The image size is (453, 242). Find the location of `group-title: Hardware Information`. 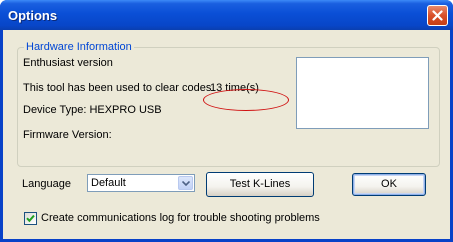

group-title: Hardware Information is located at coordinates (79, 47).